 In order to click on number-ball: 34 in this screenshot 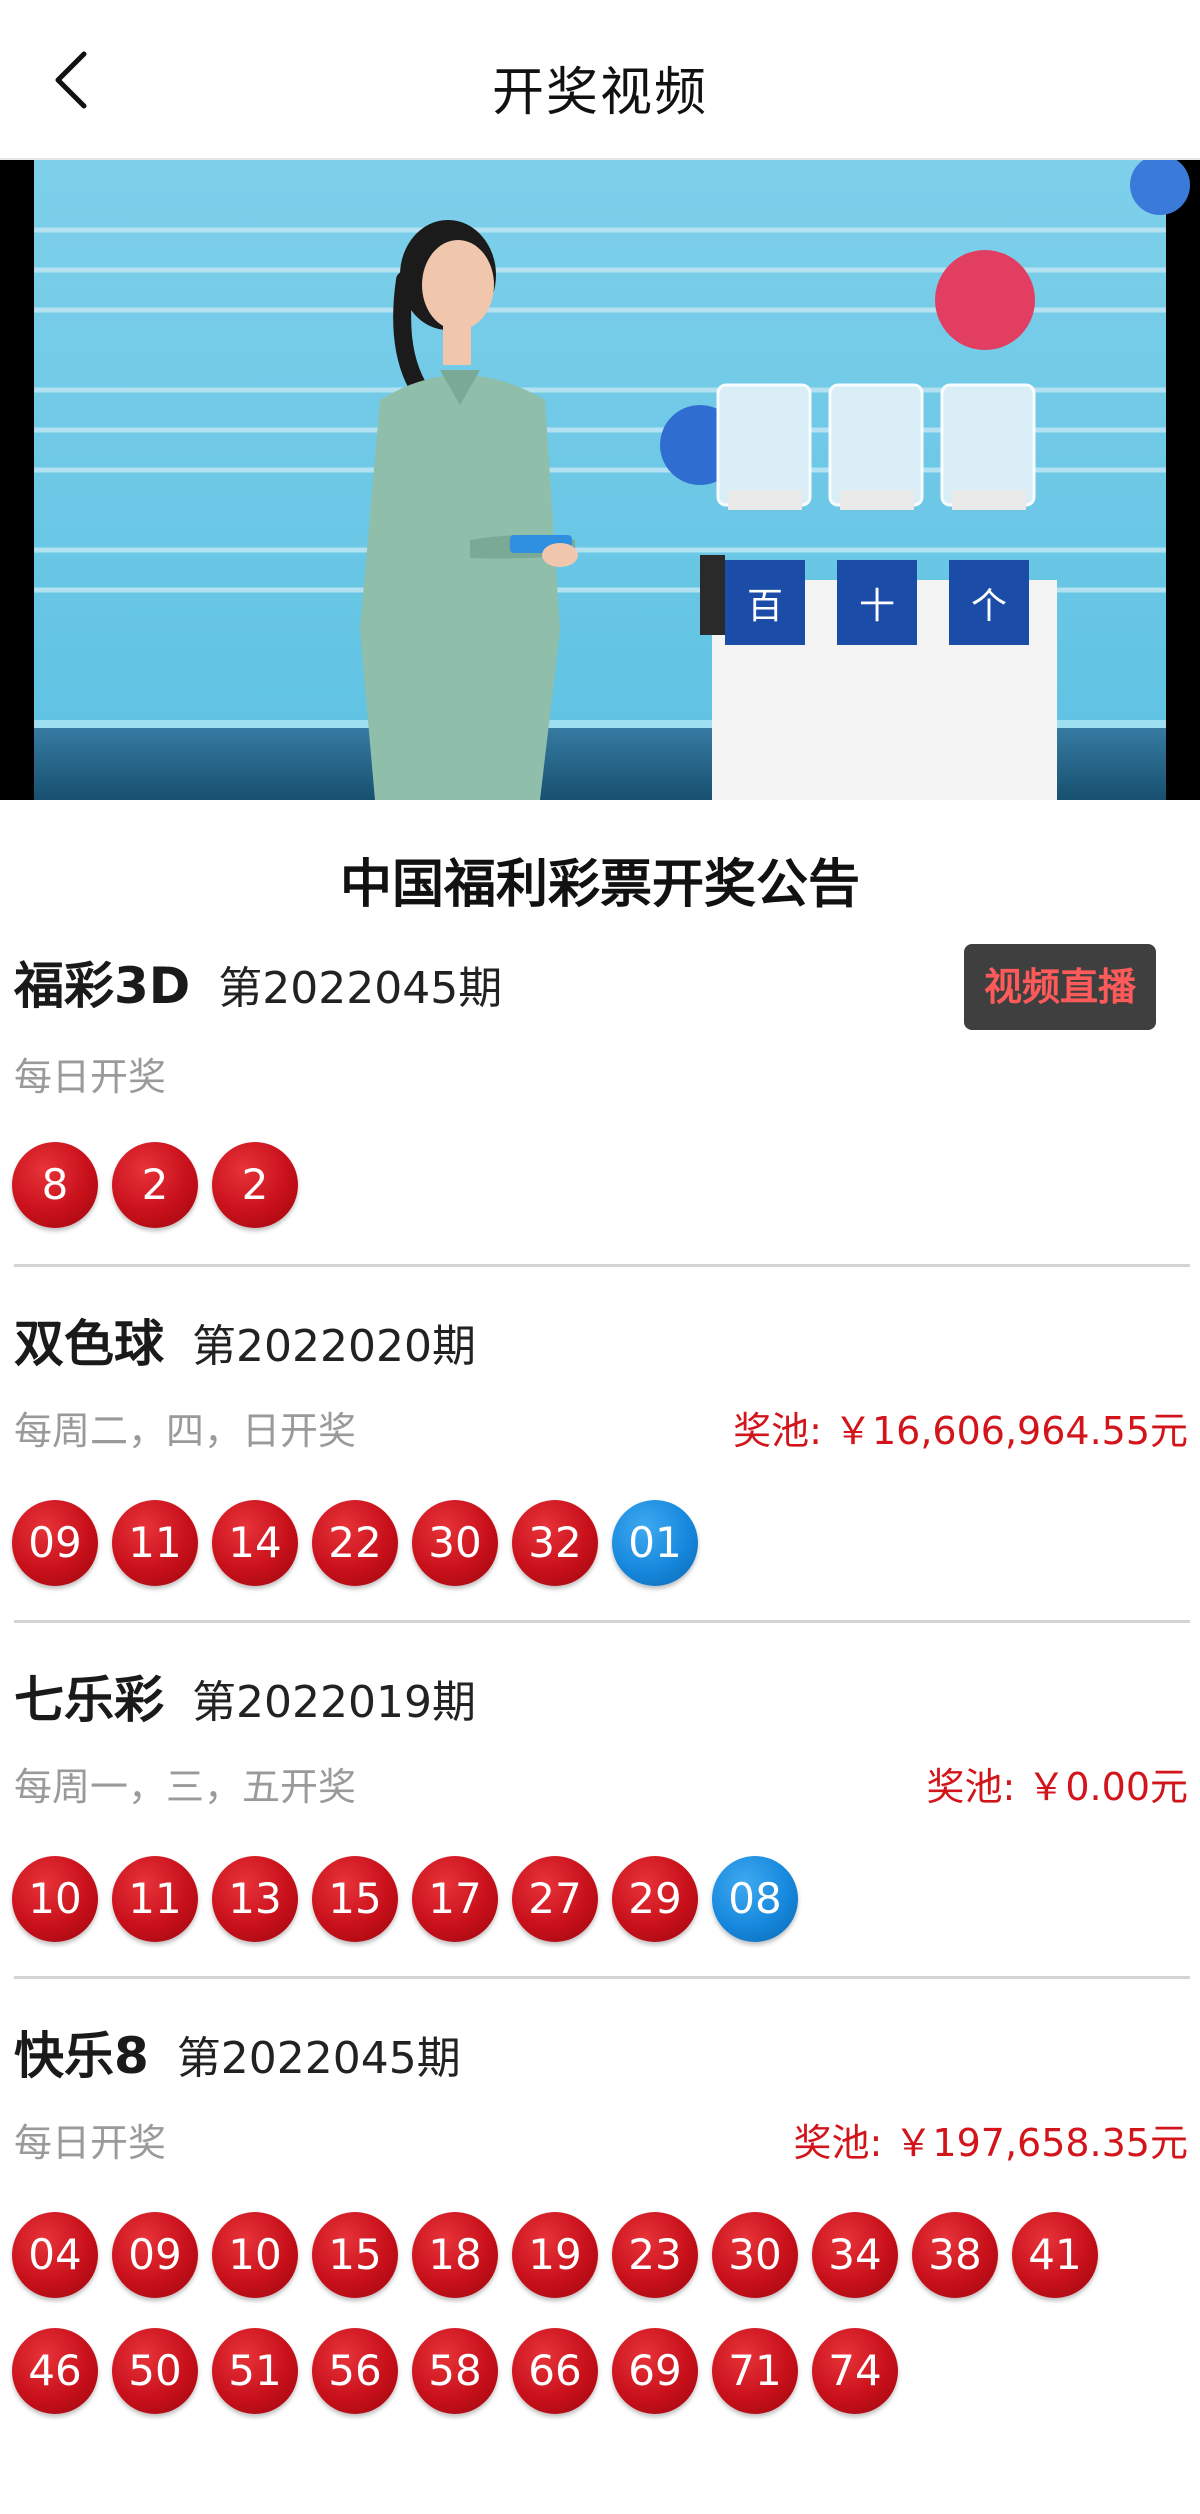, I will do `click(855, 2255)`.